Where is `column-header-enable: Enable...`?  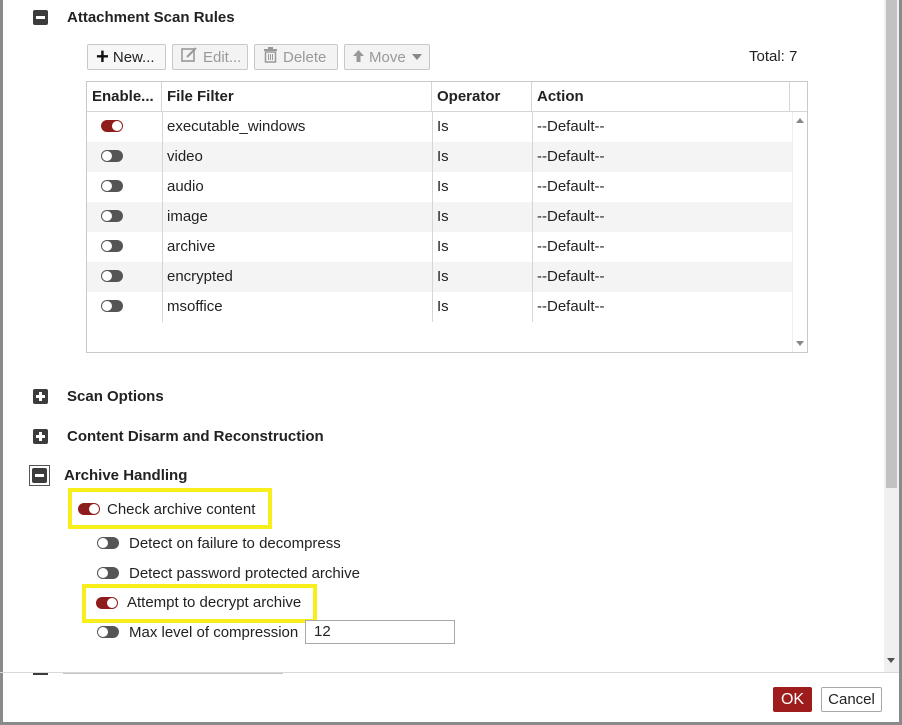
column-header-enable: Enable... is located at coordinates (124, 96).